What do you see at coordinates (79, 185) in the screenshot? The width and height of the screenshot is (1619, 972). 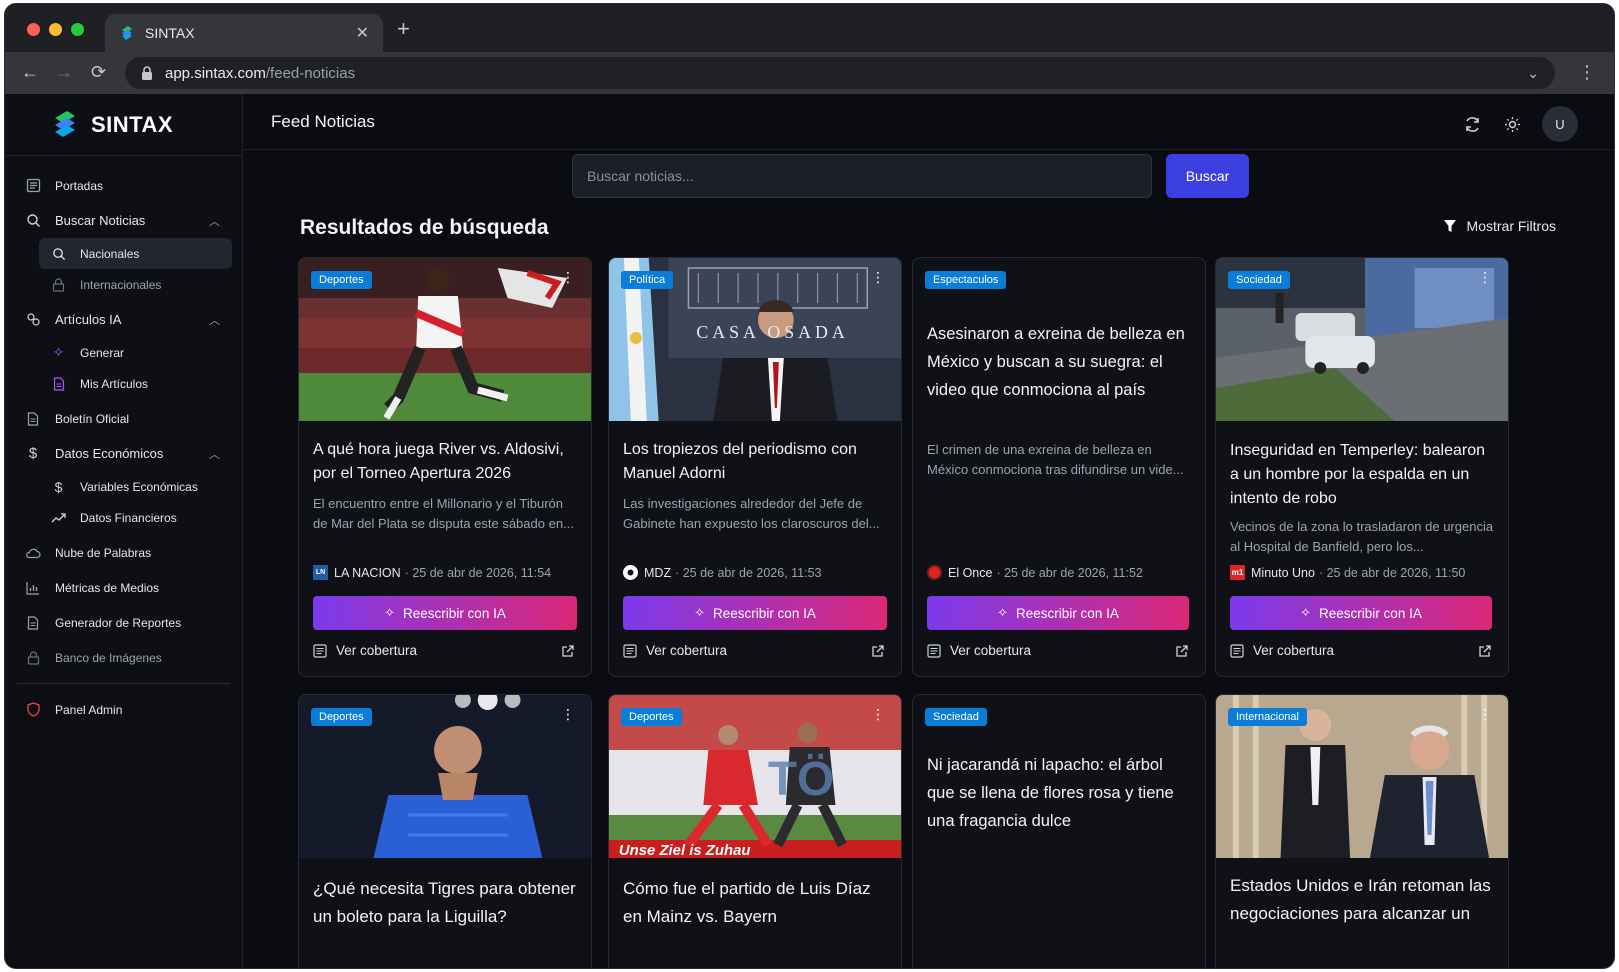 I see `sidebar-item-label: Portadas` at bounding box center [79, 185].